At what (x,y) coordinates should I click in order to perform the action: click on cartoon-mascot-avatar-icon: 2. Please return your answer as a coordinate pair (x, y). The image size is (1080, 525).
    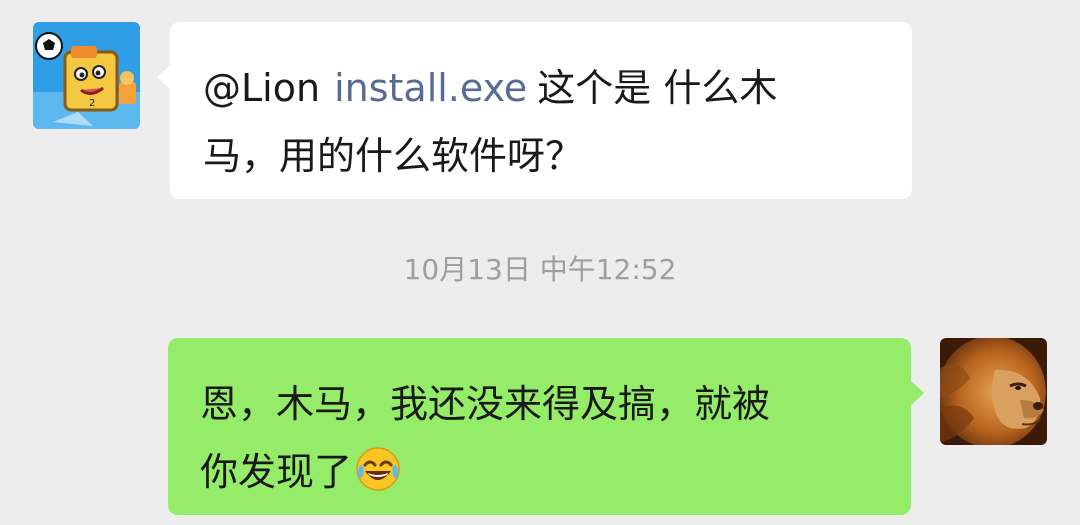
    Looking at the image, I should click on (86, 75).